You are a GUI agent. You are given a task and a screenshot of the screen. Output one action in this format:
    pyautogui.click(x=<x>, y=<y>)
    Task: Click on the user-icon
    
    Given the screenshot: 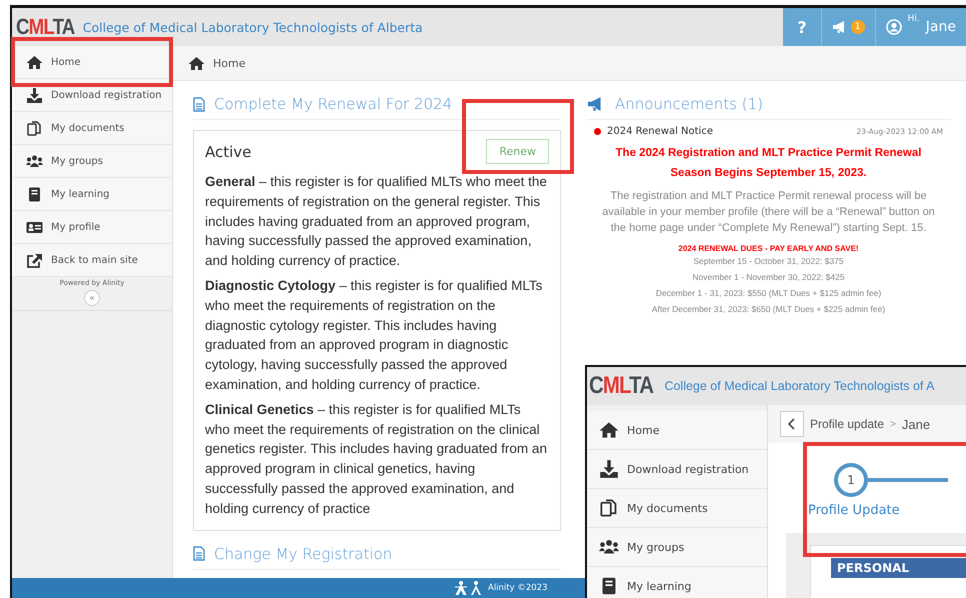 What is the action you would take?
    pyautogui.click(x=894, y=27)
    